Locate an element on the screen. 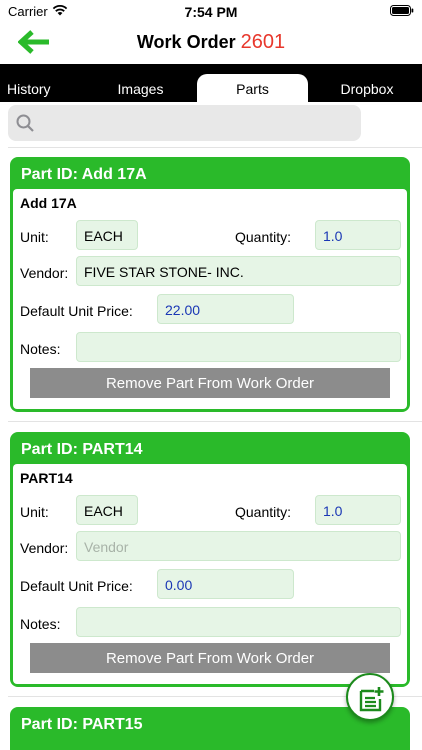 Image resolution: width=422 pixels, height=750 pixels. battery-icon is located at coordinates (402, 10).